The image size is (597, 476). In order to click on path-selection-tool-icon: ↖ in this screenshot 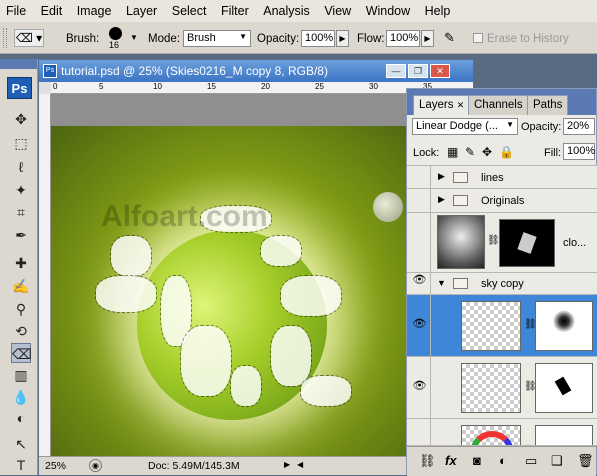, I will do `click(21, 444)`.